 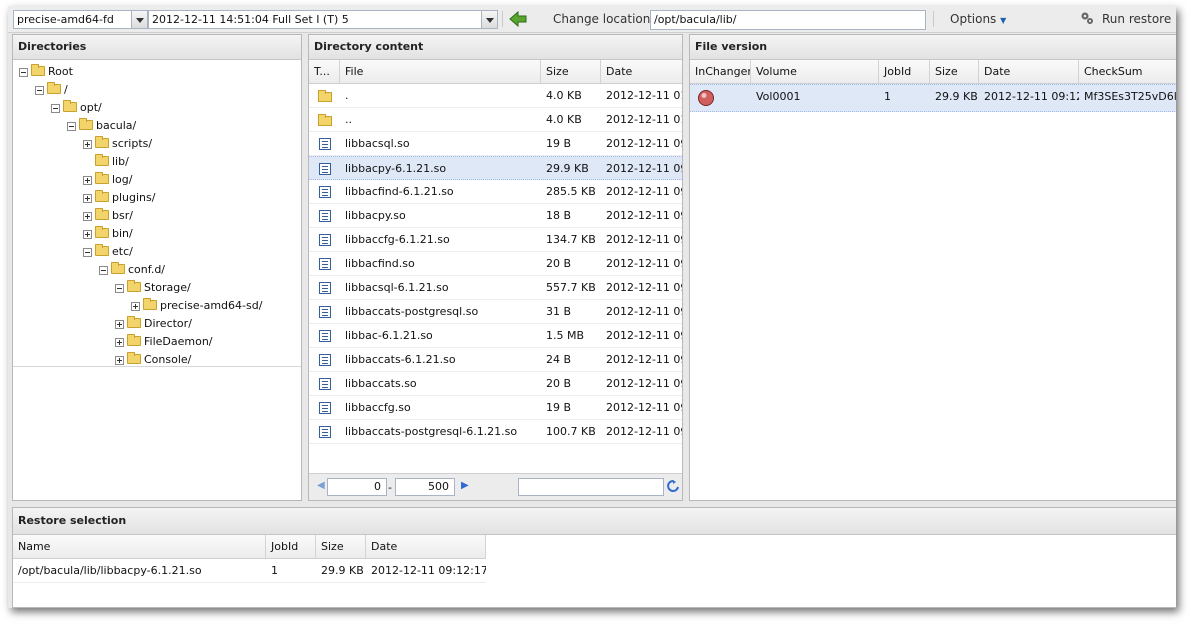 What do you see at coordinates (591, 487) in the screenshot?
I see `filter-input` at bounding box center [591, 487].